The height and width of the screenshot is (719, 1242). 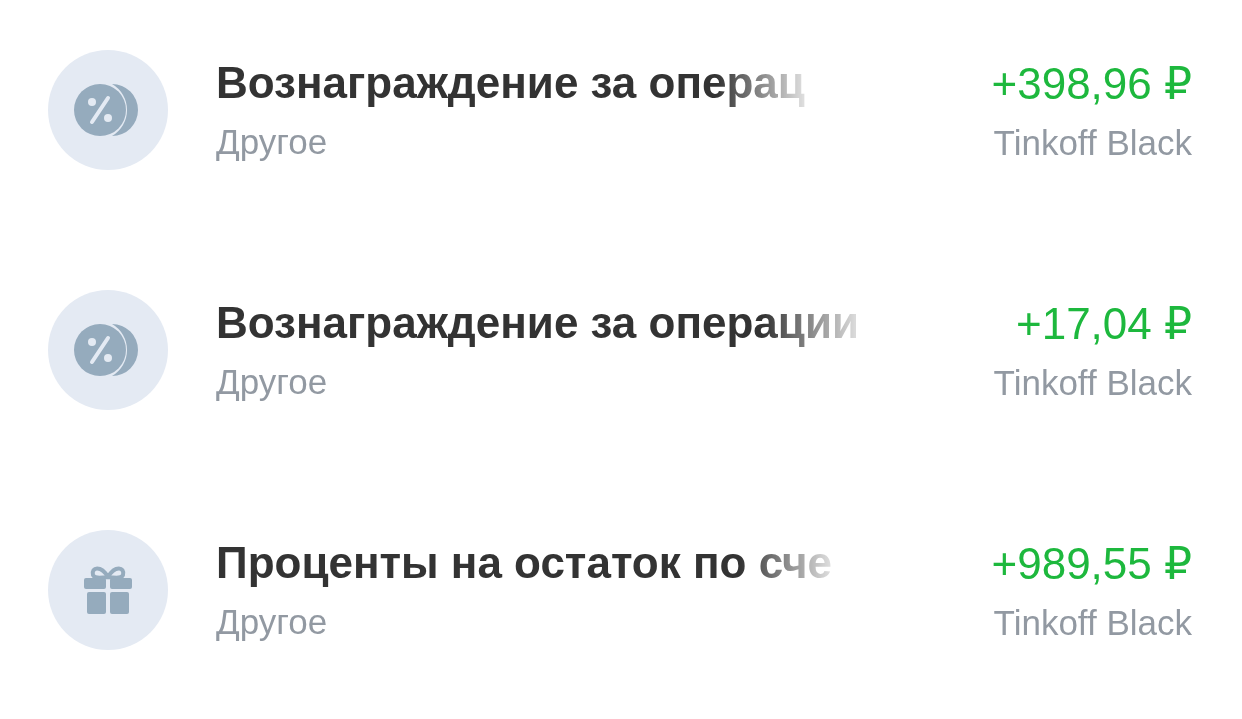 What do you see at coordinates (1091, 83) in the screenshot?
I see `operation-amount: +398,96 ₽` at bounding box center [1091, 83].